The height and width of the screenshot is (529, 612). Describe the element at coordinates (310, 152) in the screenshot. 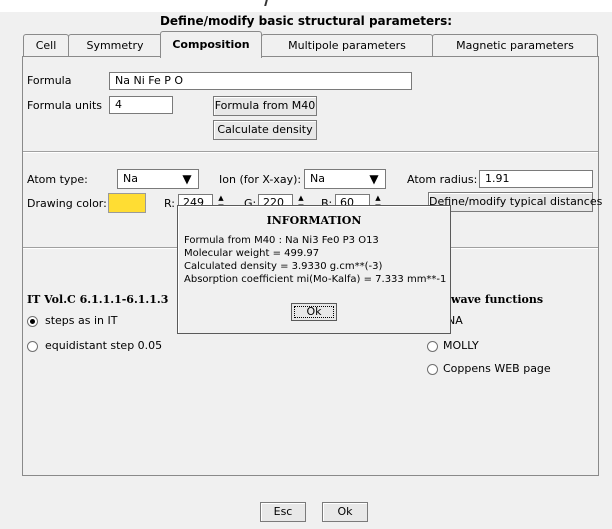

I see `divider` at that location.